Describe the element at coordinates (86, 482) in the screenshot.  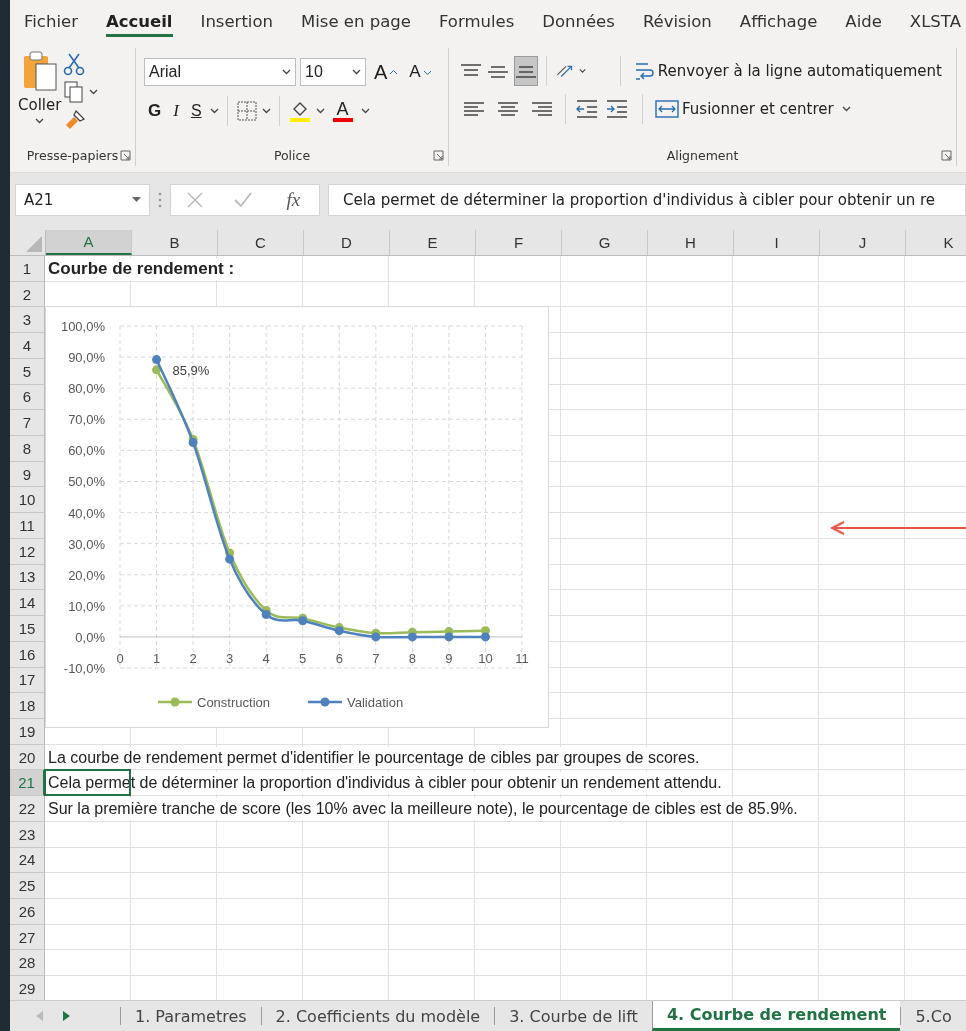
I see `y-tick-label: 50,0%` at that location.